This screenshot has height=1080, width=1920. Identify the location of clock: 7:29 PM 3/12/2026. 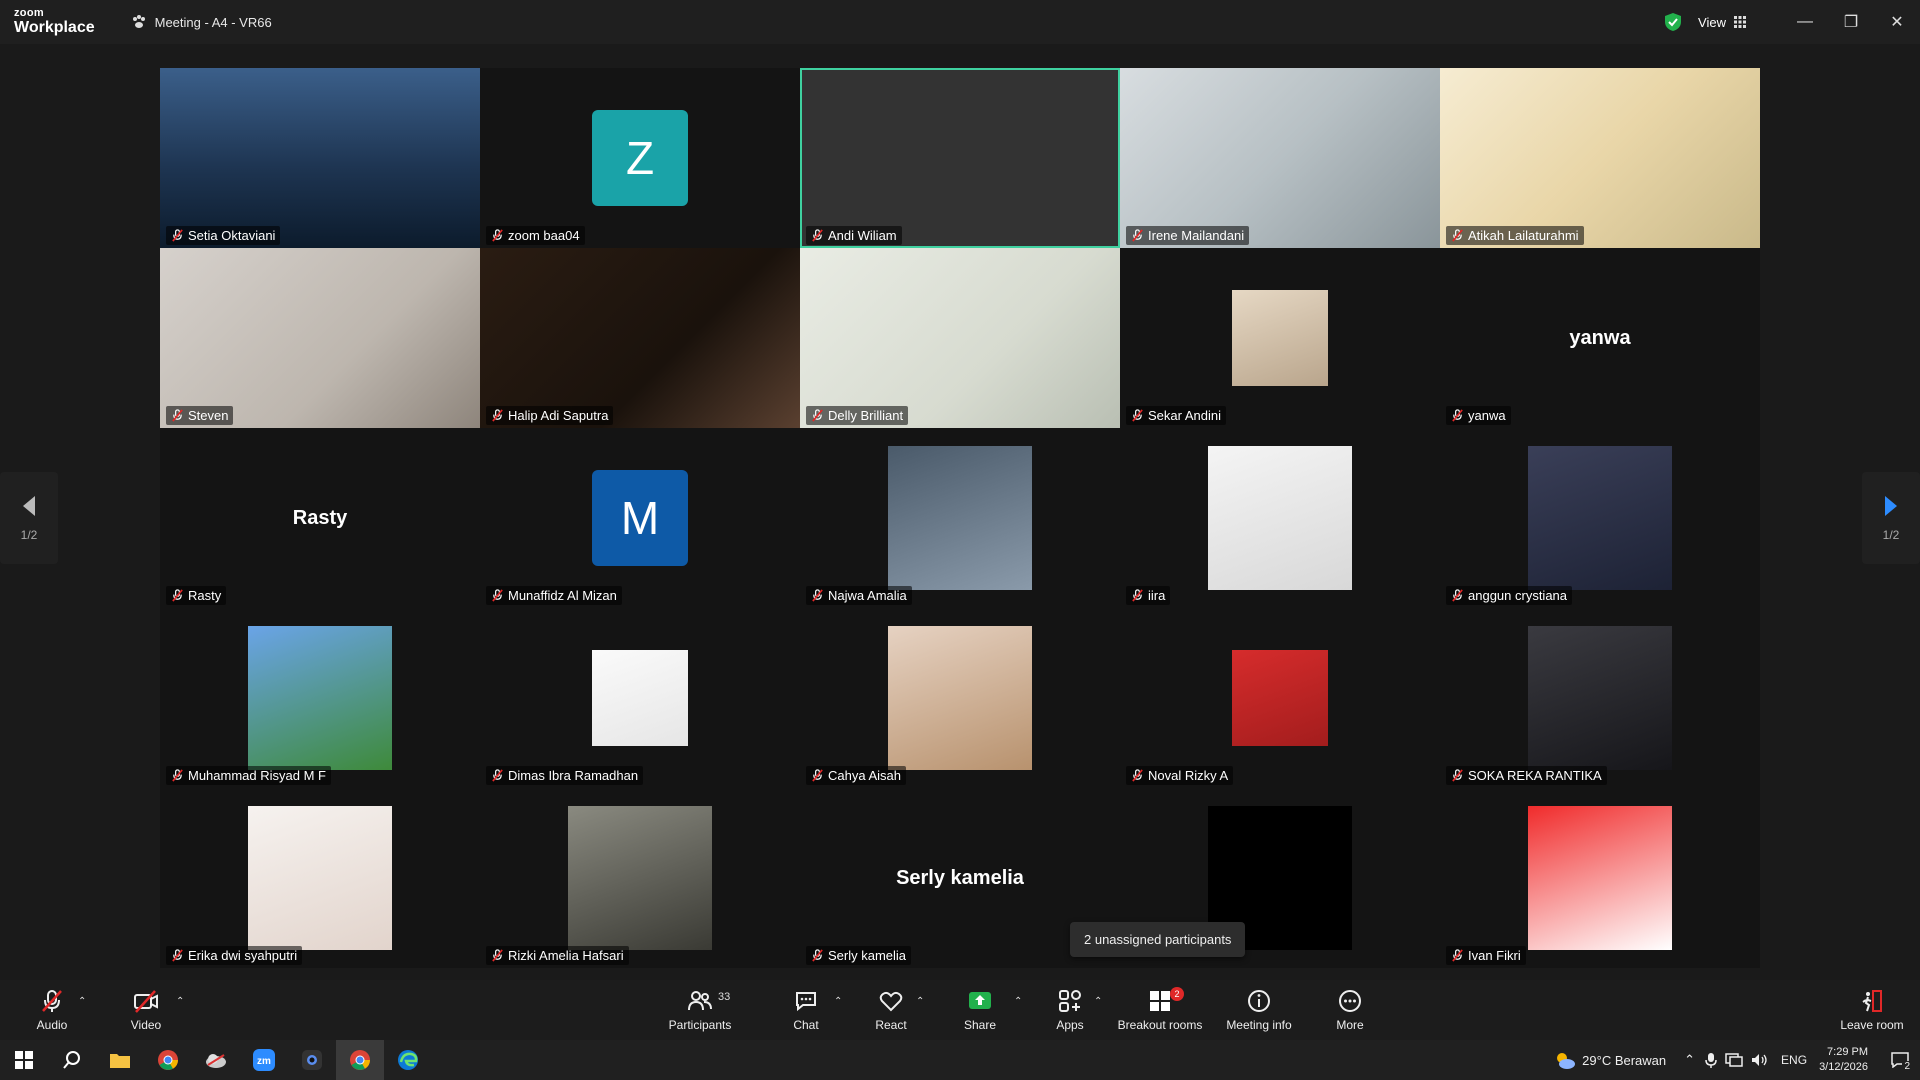
(1843, 1060).